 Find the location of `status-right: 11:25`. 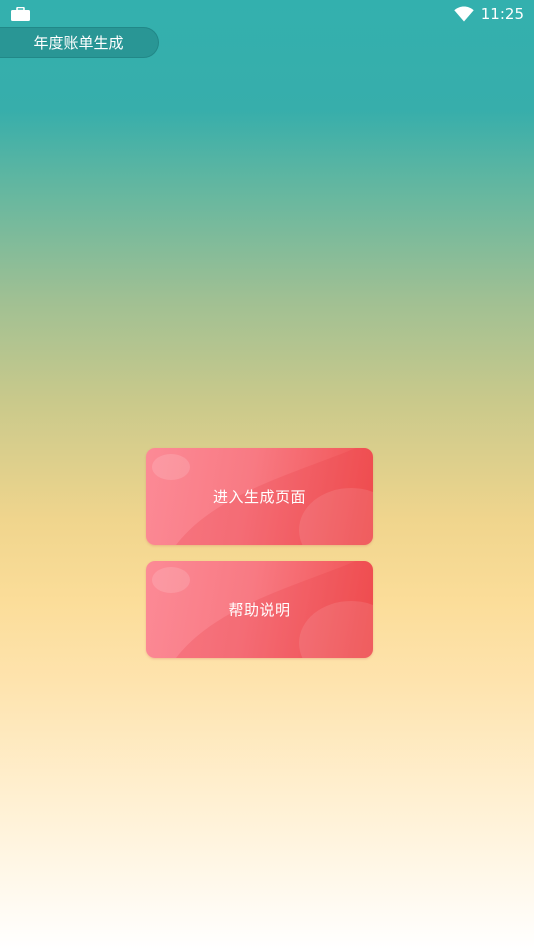

status-right: 11:25 is located at coordinates (489, 14).